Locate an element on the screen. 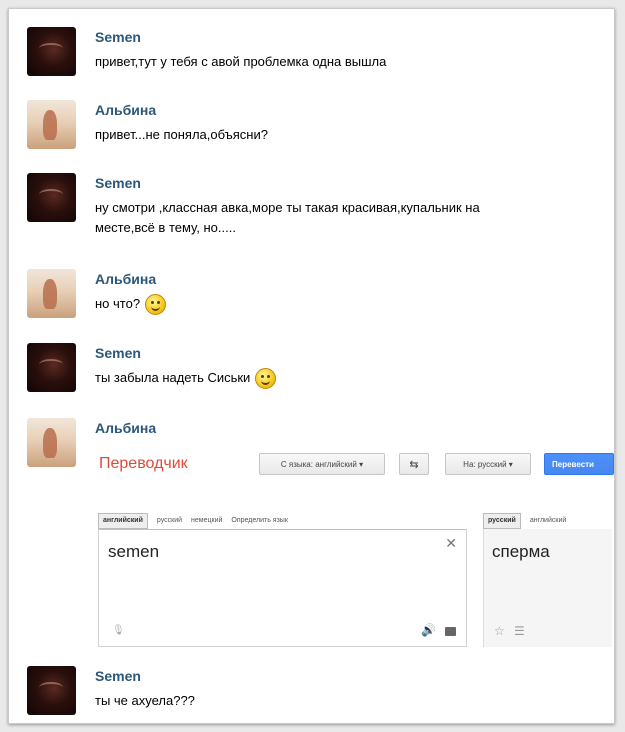  source-text: semen is located at coordinates (134, 551).